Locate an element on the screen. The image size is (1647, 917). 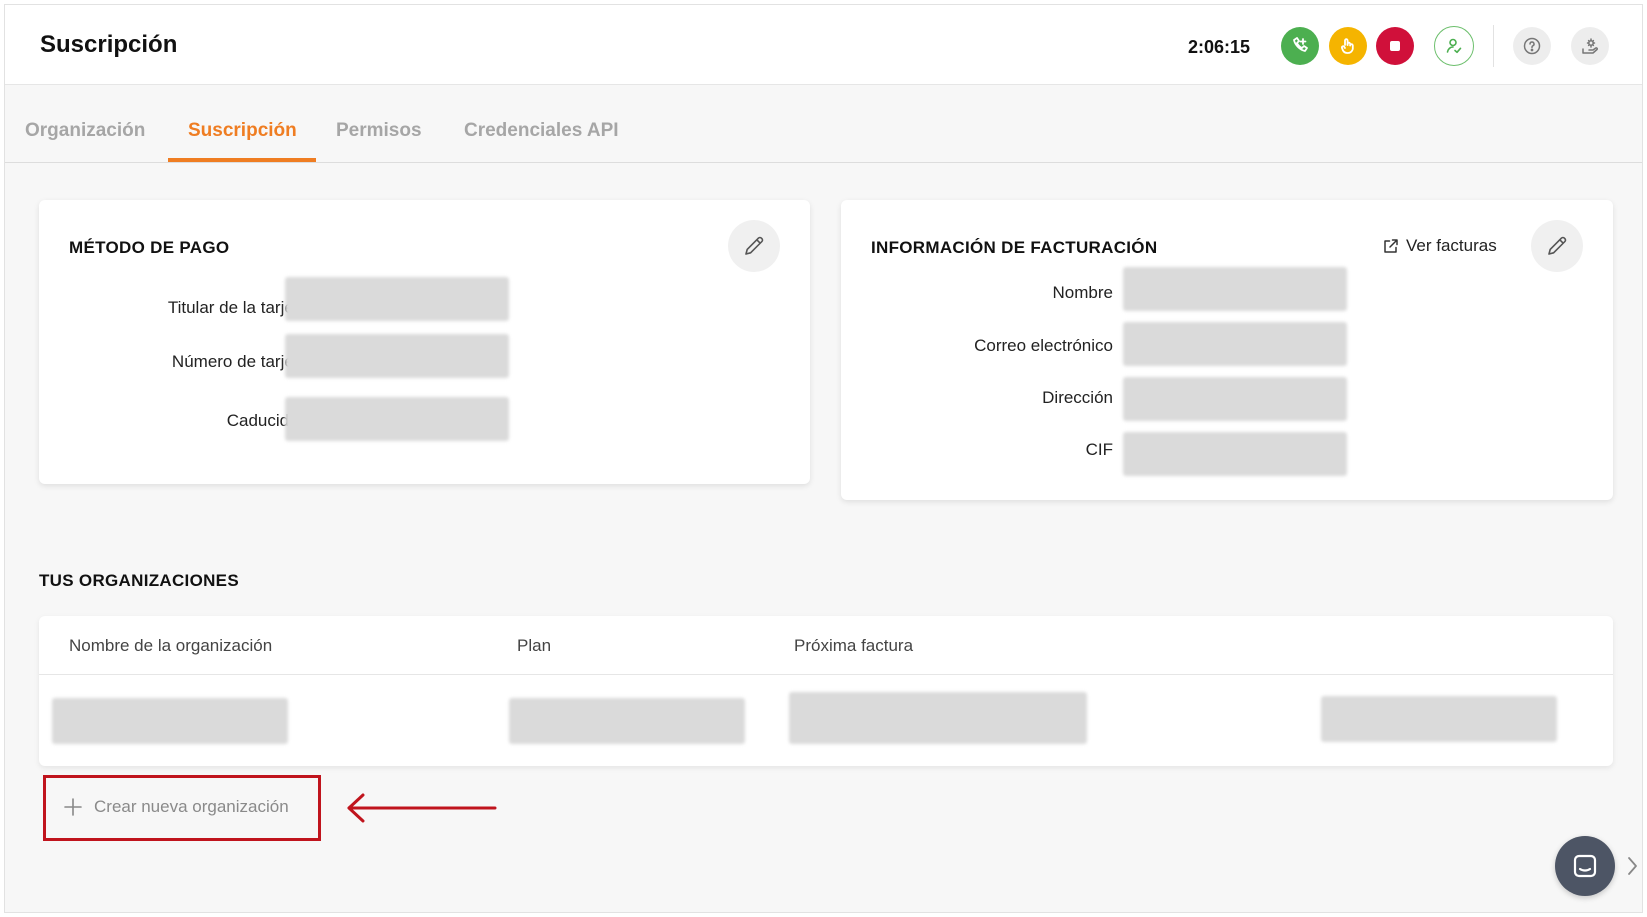
view-invoices-label: Ver facturas is located at coordinates (1451, 245).